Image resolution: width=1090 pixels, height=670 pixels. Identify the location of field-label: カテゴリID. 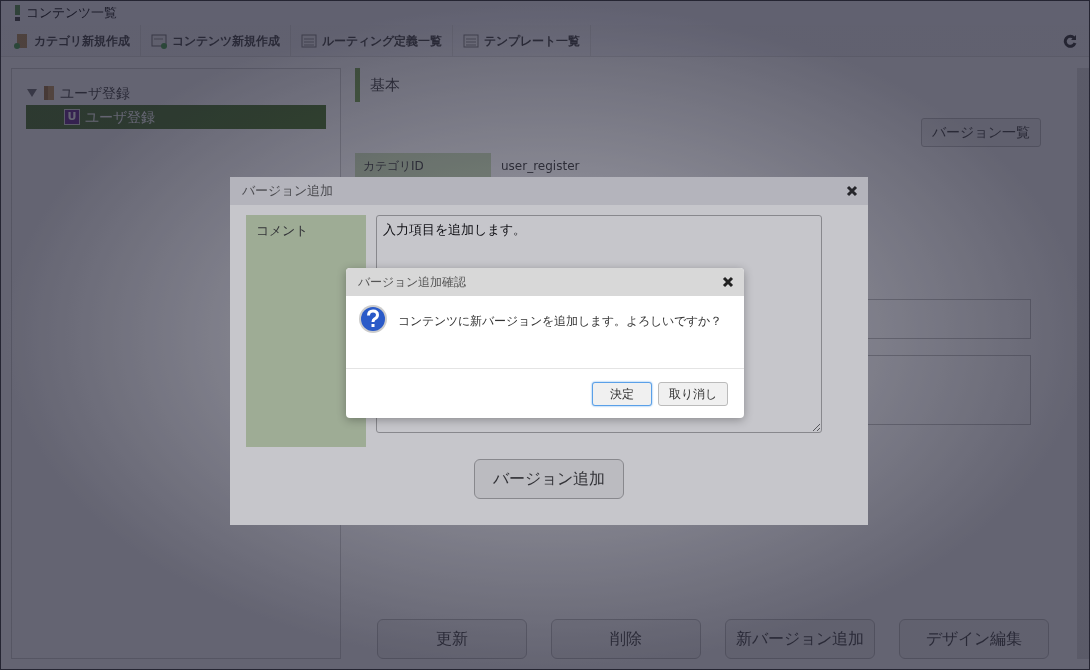
(423, 166).